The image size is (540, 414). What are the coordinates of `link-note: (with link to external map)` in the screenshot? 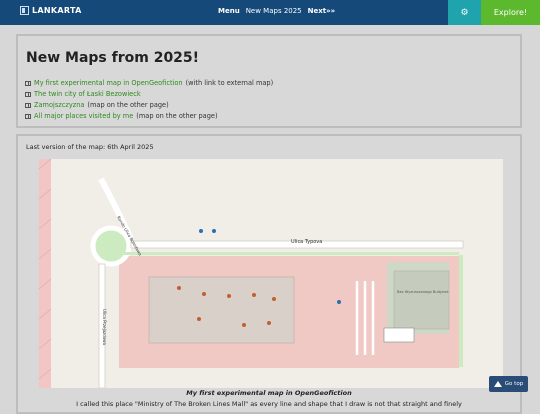 It's located at (229, 83).